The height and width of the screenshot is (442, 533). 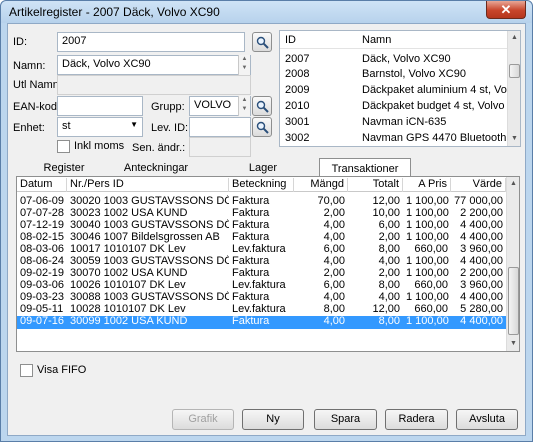 I want to click on column-header-mangd: Mängd, so click(x=321, y=185).